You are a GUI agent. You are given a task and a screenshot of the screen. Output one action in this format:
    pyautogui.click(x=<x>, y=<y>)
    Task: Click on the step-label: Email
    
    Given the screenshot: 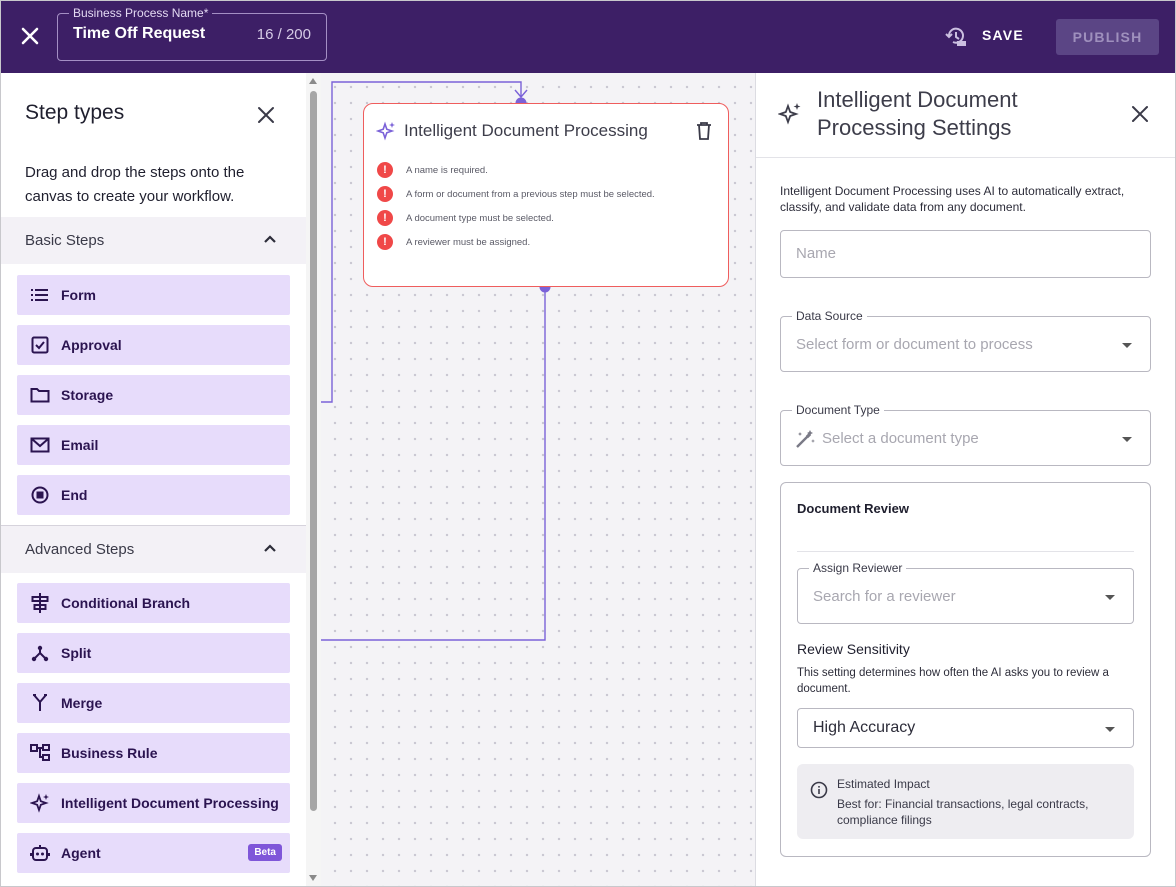 What is the action you would take?
    pyautogui.click(x=80, y=445)
    